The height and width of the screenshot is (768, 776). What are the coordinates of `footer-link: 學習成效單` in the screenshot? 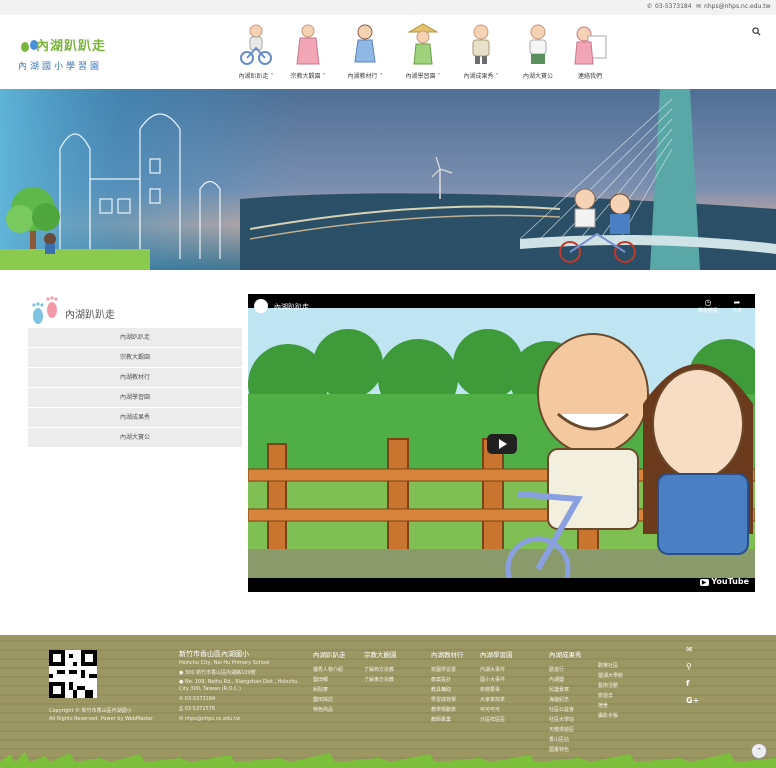 It's located at (447, 700).